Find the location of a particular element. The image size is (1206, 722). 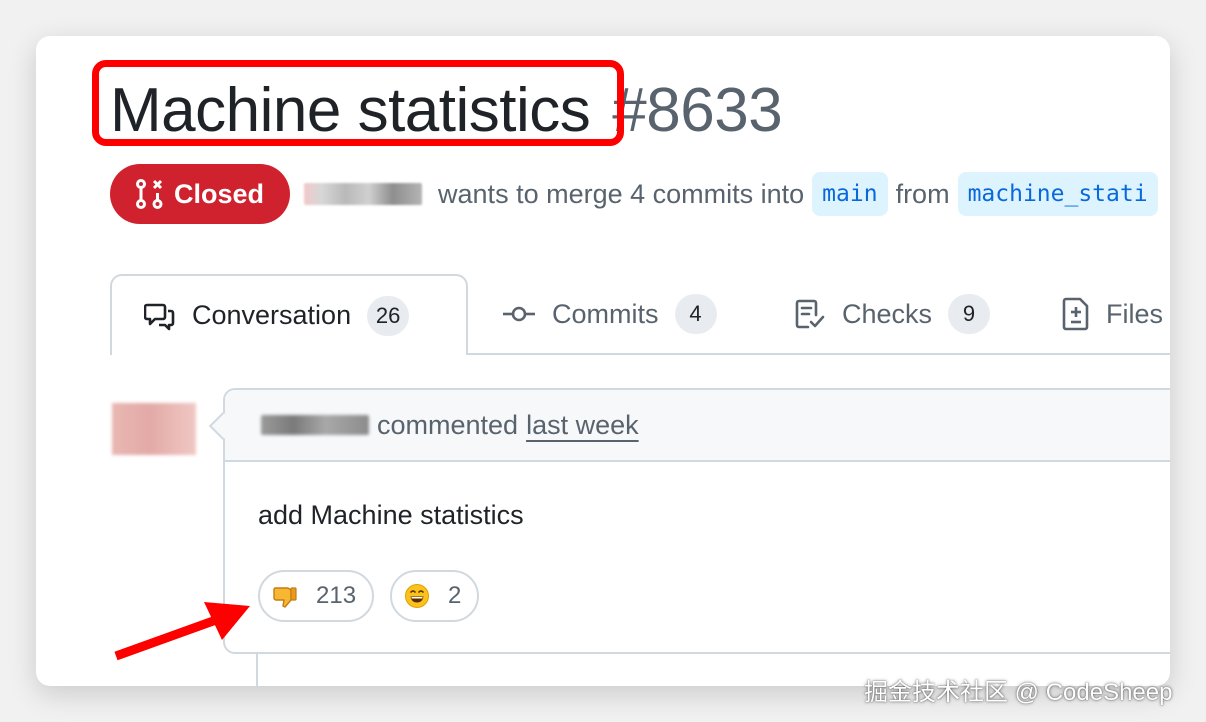

tab-commits: Commits 4 is located at coordinates (609, 314).